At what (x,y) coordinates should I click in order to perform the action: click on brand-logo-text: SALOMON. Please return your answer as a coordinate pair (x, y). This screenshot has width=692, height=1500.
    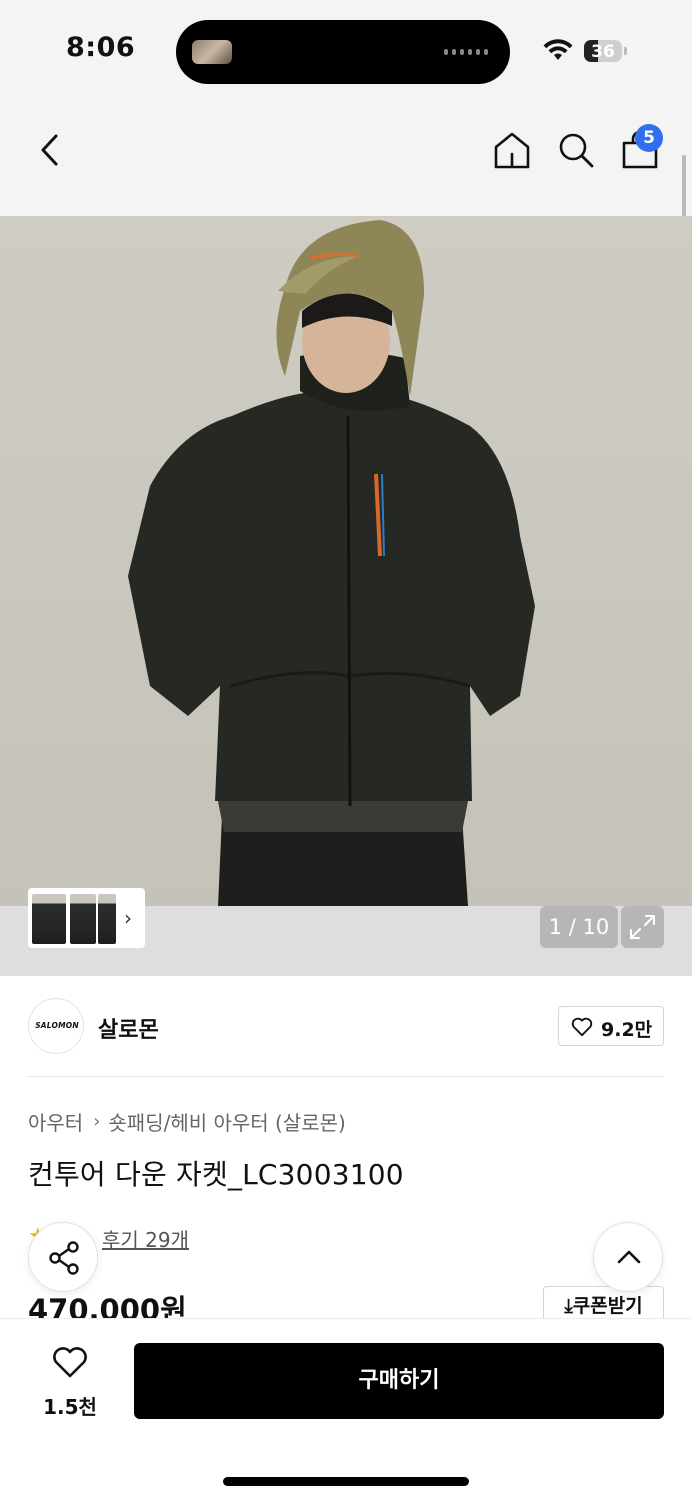
    Looking at the image, I should click on (57, 1025).